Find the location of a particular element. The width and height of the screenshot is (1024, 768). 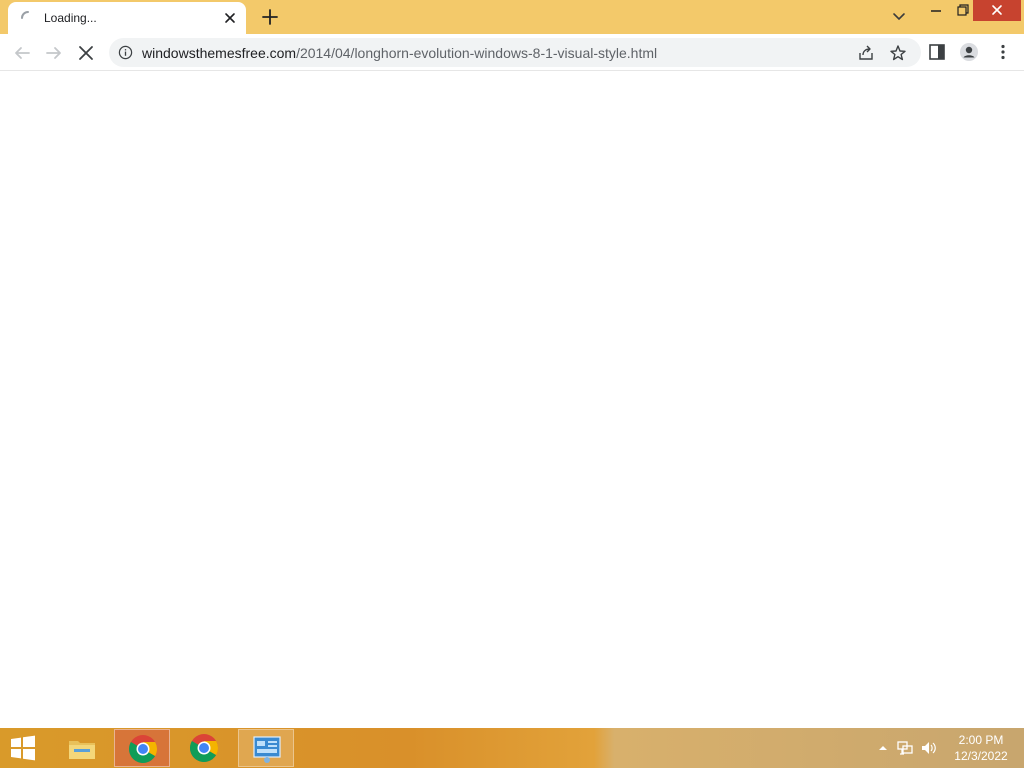

forward-button is located at coordinates (54, 53).